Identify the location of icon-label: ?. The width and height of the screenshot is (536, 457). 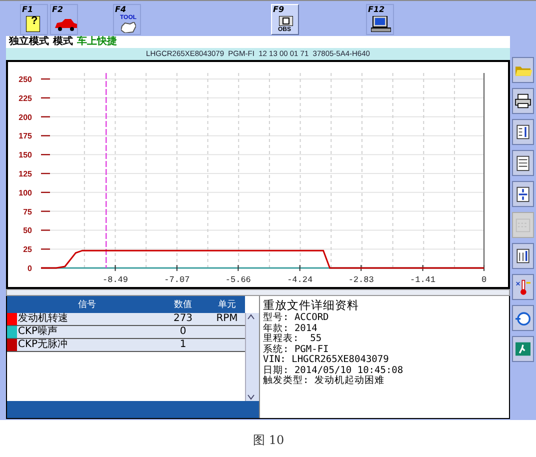
(34, 21).